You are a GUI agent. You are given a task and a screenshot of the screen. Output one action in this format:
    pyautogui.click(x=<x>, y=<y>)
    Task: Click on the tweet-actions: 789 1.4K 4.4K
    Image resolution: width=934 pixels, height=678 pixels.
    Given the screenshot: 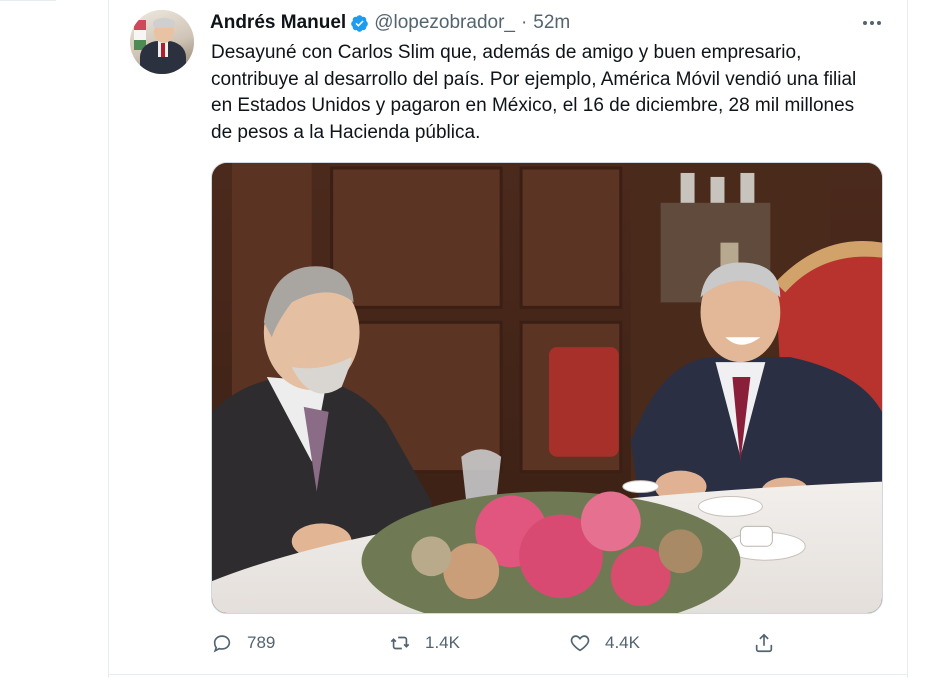 What is the action you would take?
    pyautogui.click(x=511, y=643)
    